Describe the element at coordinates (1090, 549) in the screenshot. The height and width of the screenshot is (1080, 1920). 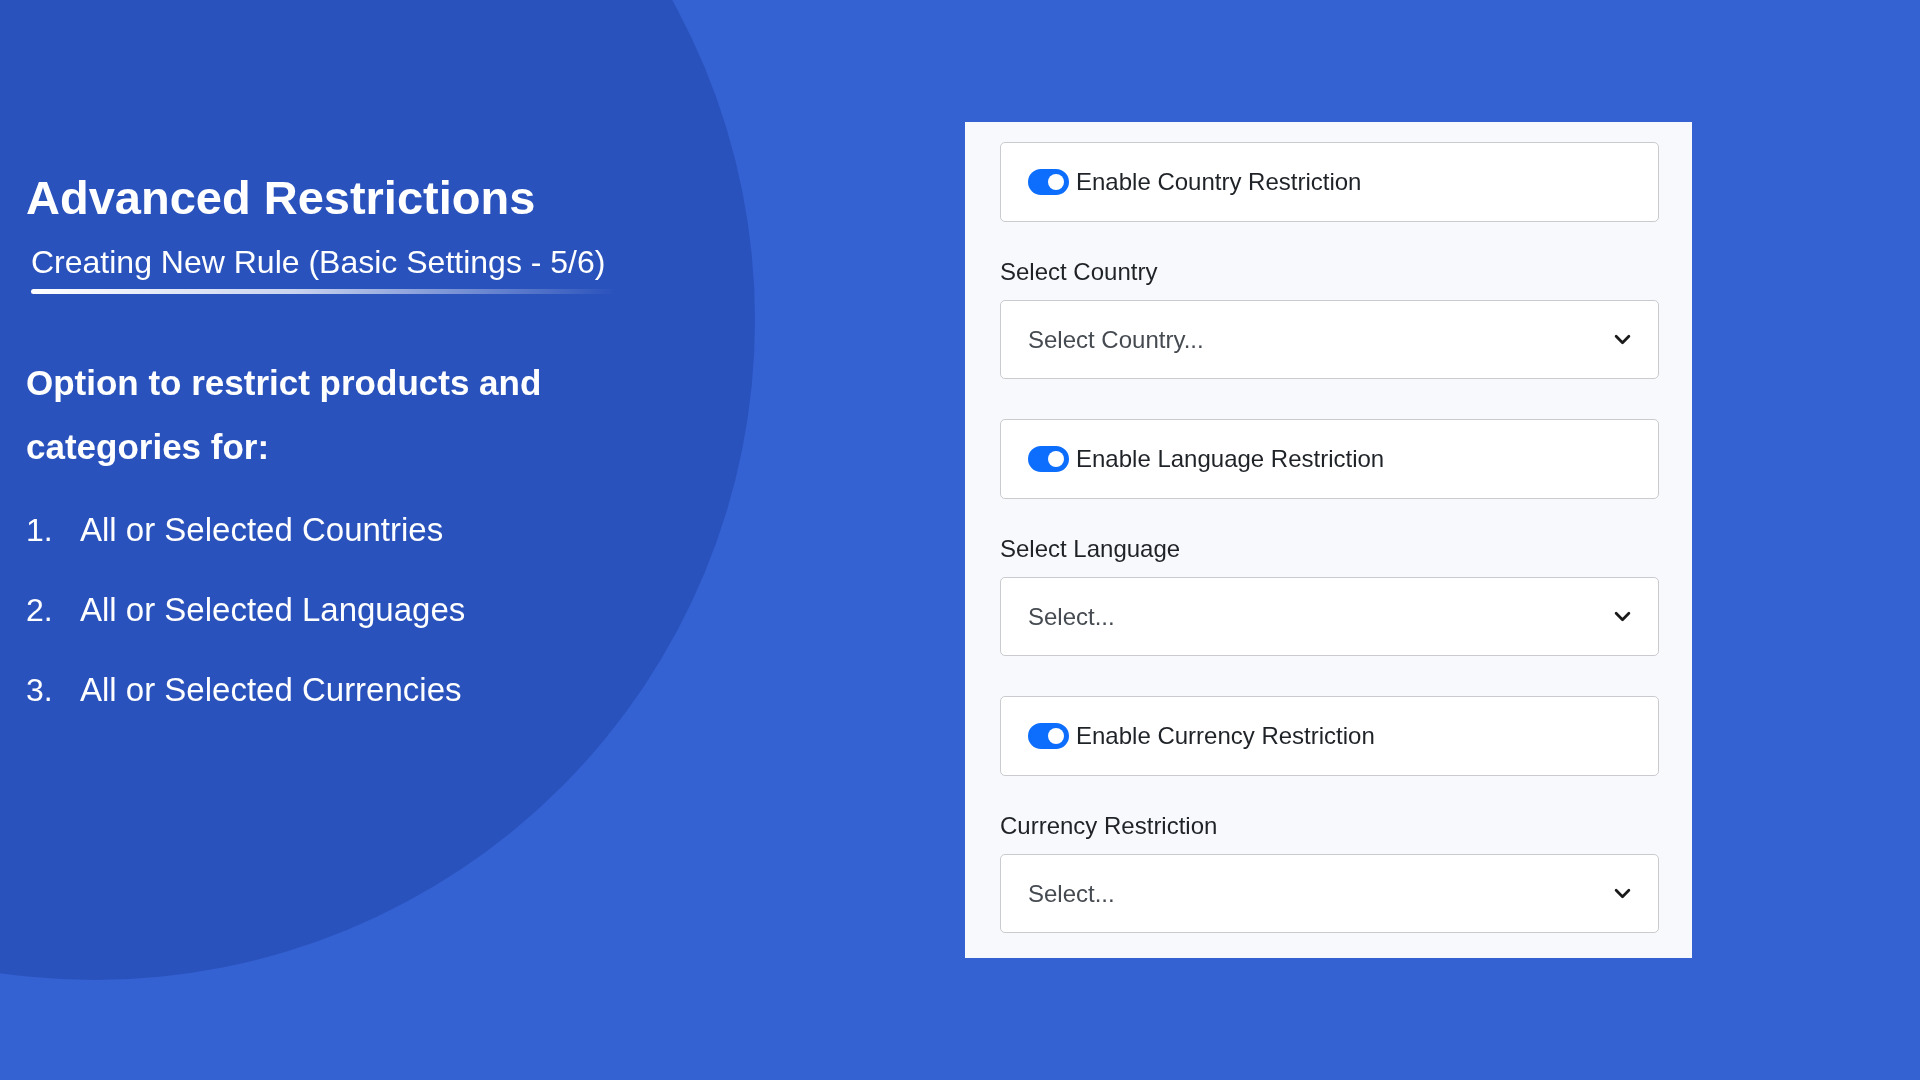
I see `field-label: Select Language` at that location.